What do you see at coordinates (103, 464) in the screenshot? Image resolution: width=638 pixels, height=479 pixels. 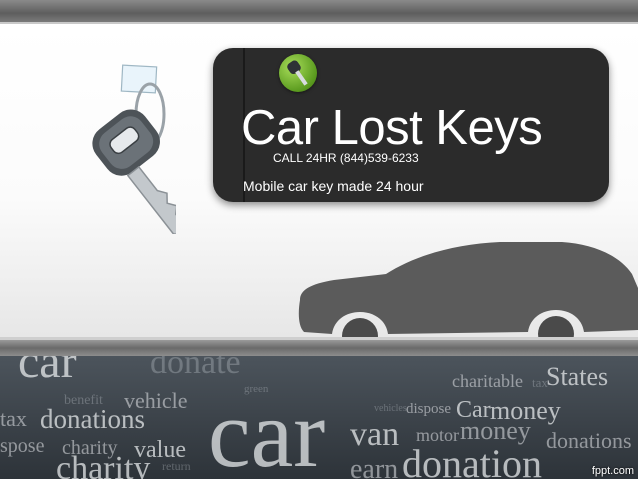 I see `word-cloud-word: charity` at bounding box center [103, 464].